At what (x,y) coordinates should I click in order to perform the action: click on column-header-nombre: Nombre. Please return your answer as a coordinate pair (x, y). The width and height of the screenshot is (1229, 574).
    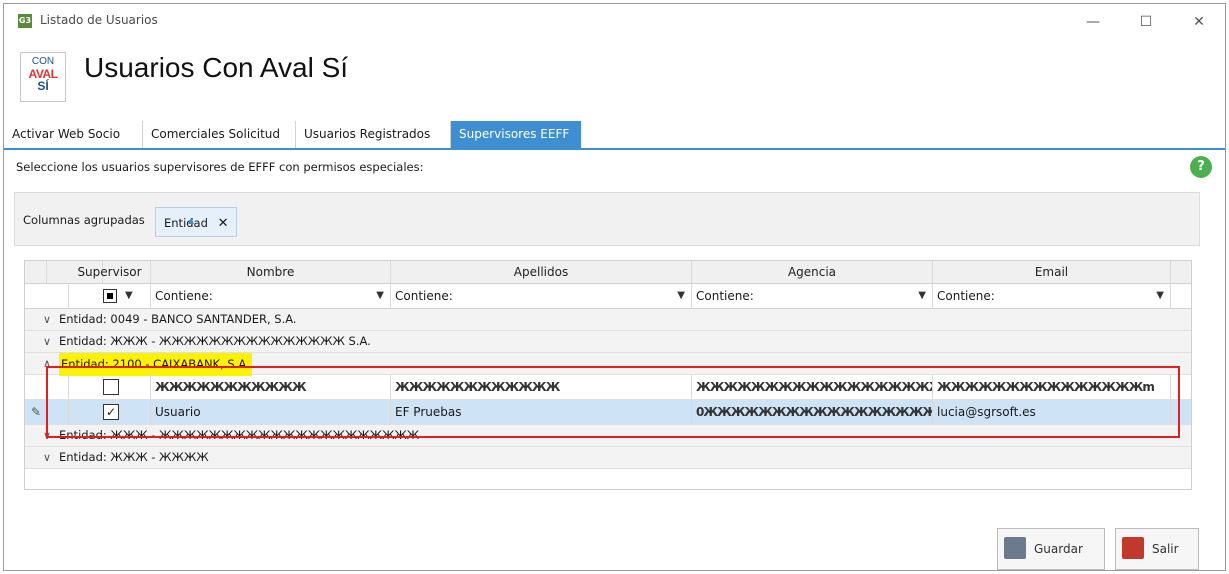
    Looking at the image, I should click on (271, 272).